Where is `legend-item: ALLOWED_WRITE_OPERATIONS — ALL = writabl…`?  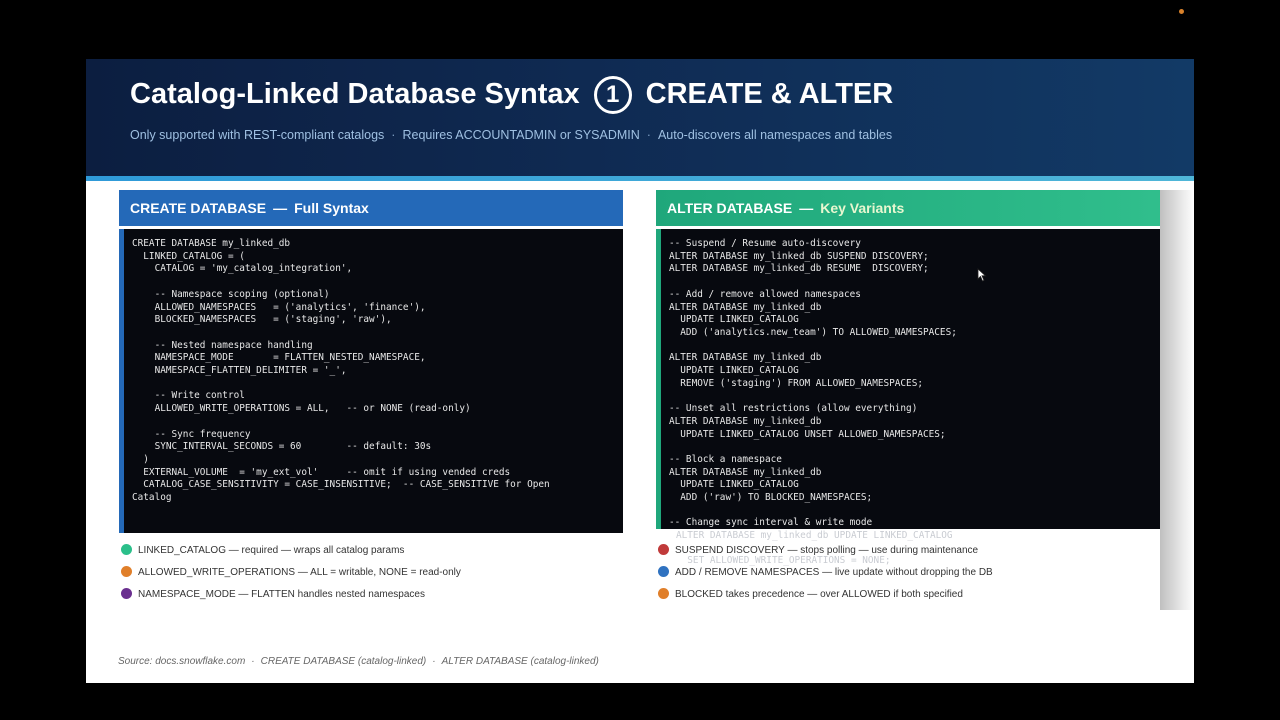 legend-item: ALLOWED_WRITE_OPERATIONS — ALL = writabl… is located at coordinates (291, 573).